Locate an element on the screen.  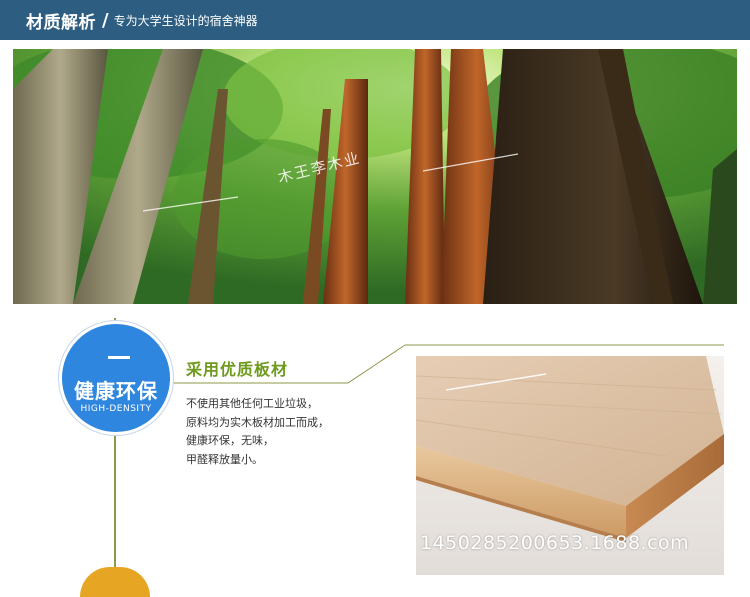
feature-number is located at coordinates (119, 357).